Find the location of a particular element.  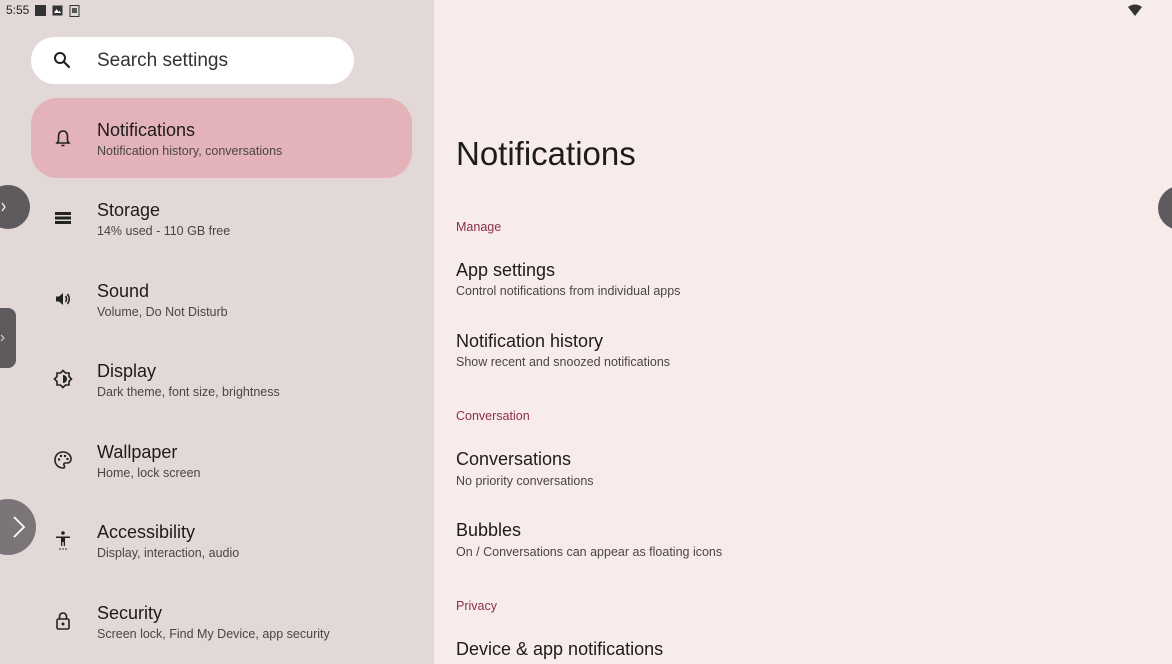

menu-item-title: Security is located at coordinates (130, 613).